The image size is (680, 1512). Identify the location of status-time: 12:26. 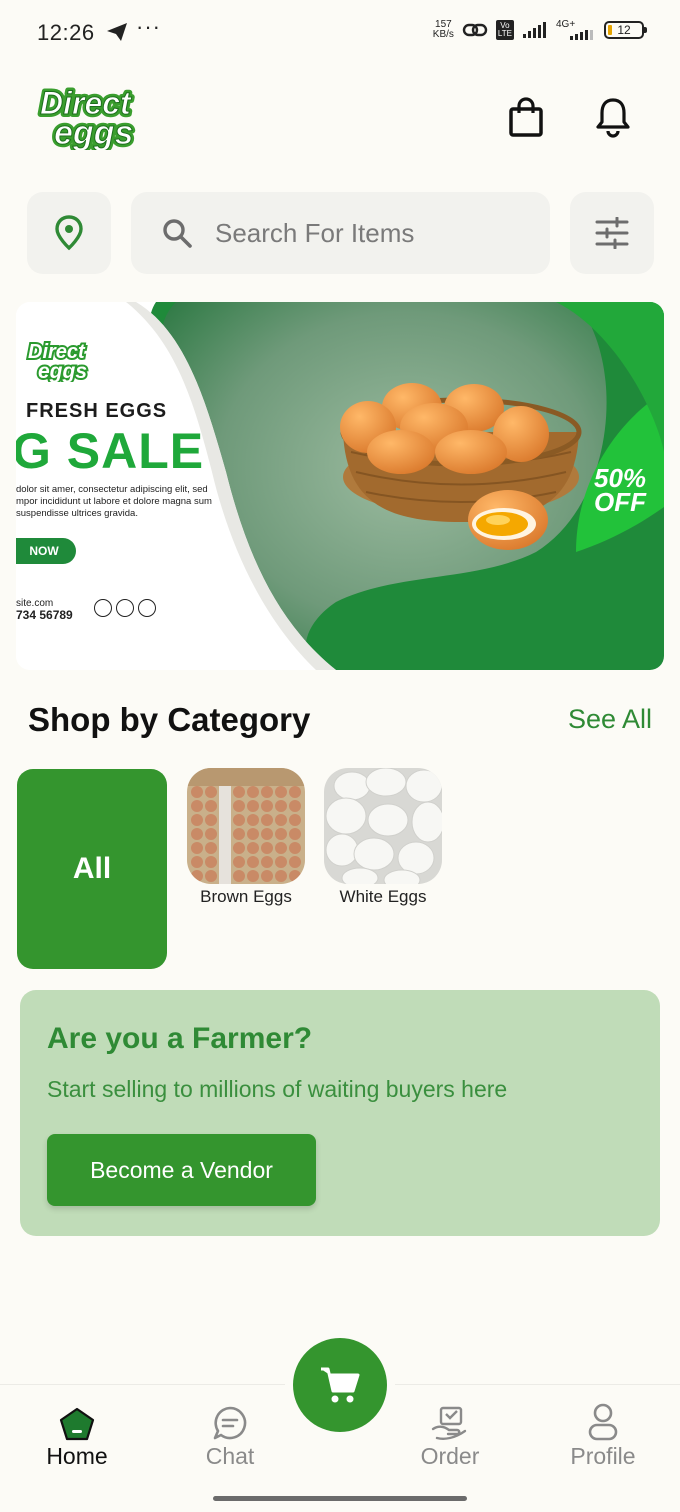
(66, 32).